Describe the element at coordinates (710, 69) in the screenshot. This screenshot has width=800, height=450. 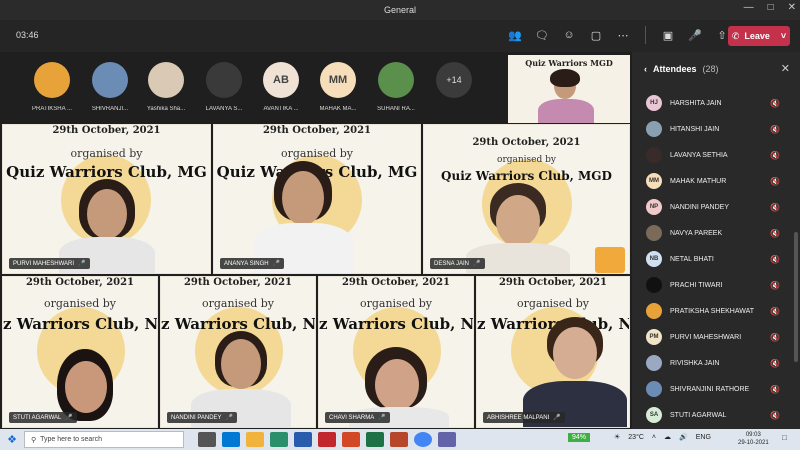
I see `attendees-count: (28)` at that location.